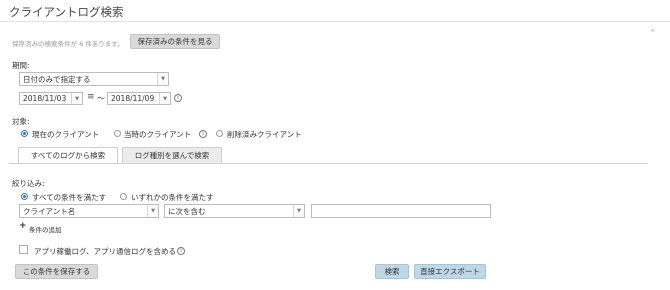  What do you see at coordinates (219, 133) in the screenshot?
I see `target-radio-deleted` at bounding box center [219, 133].